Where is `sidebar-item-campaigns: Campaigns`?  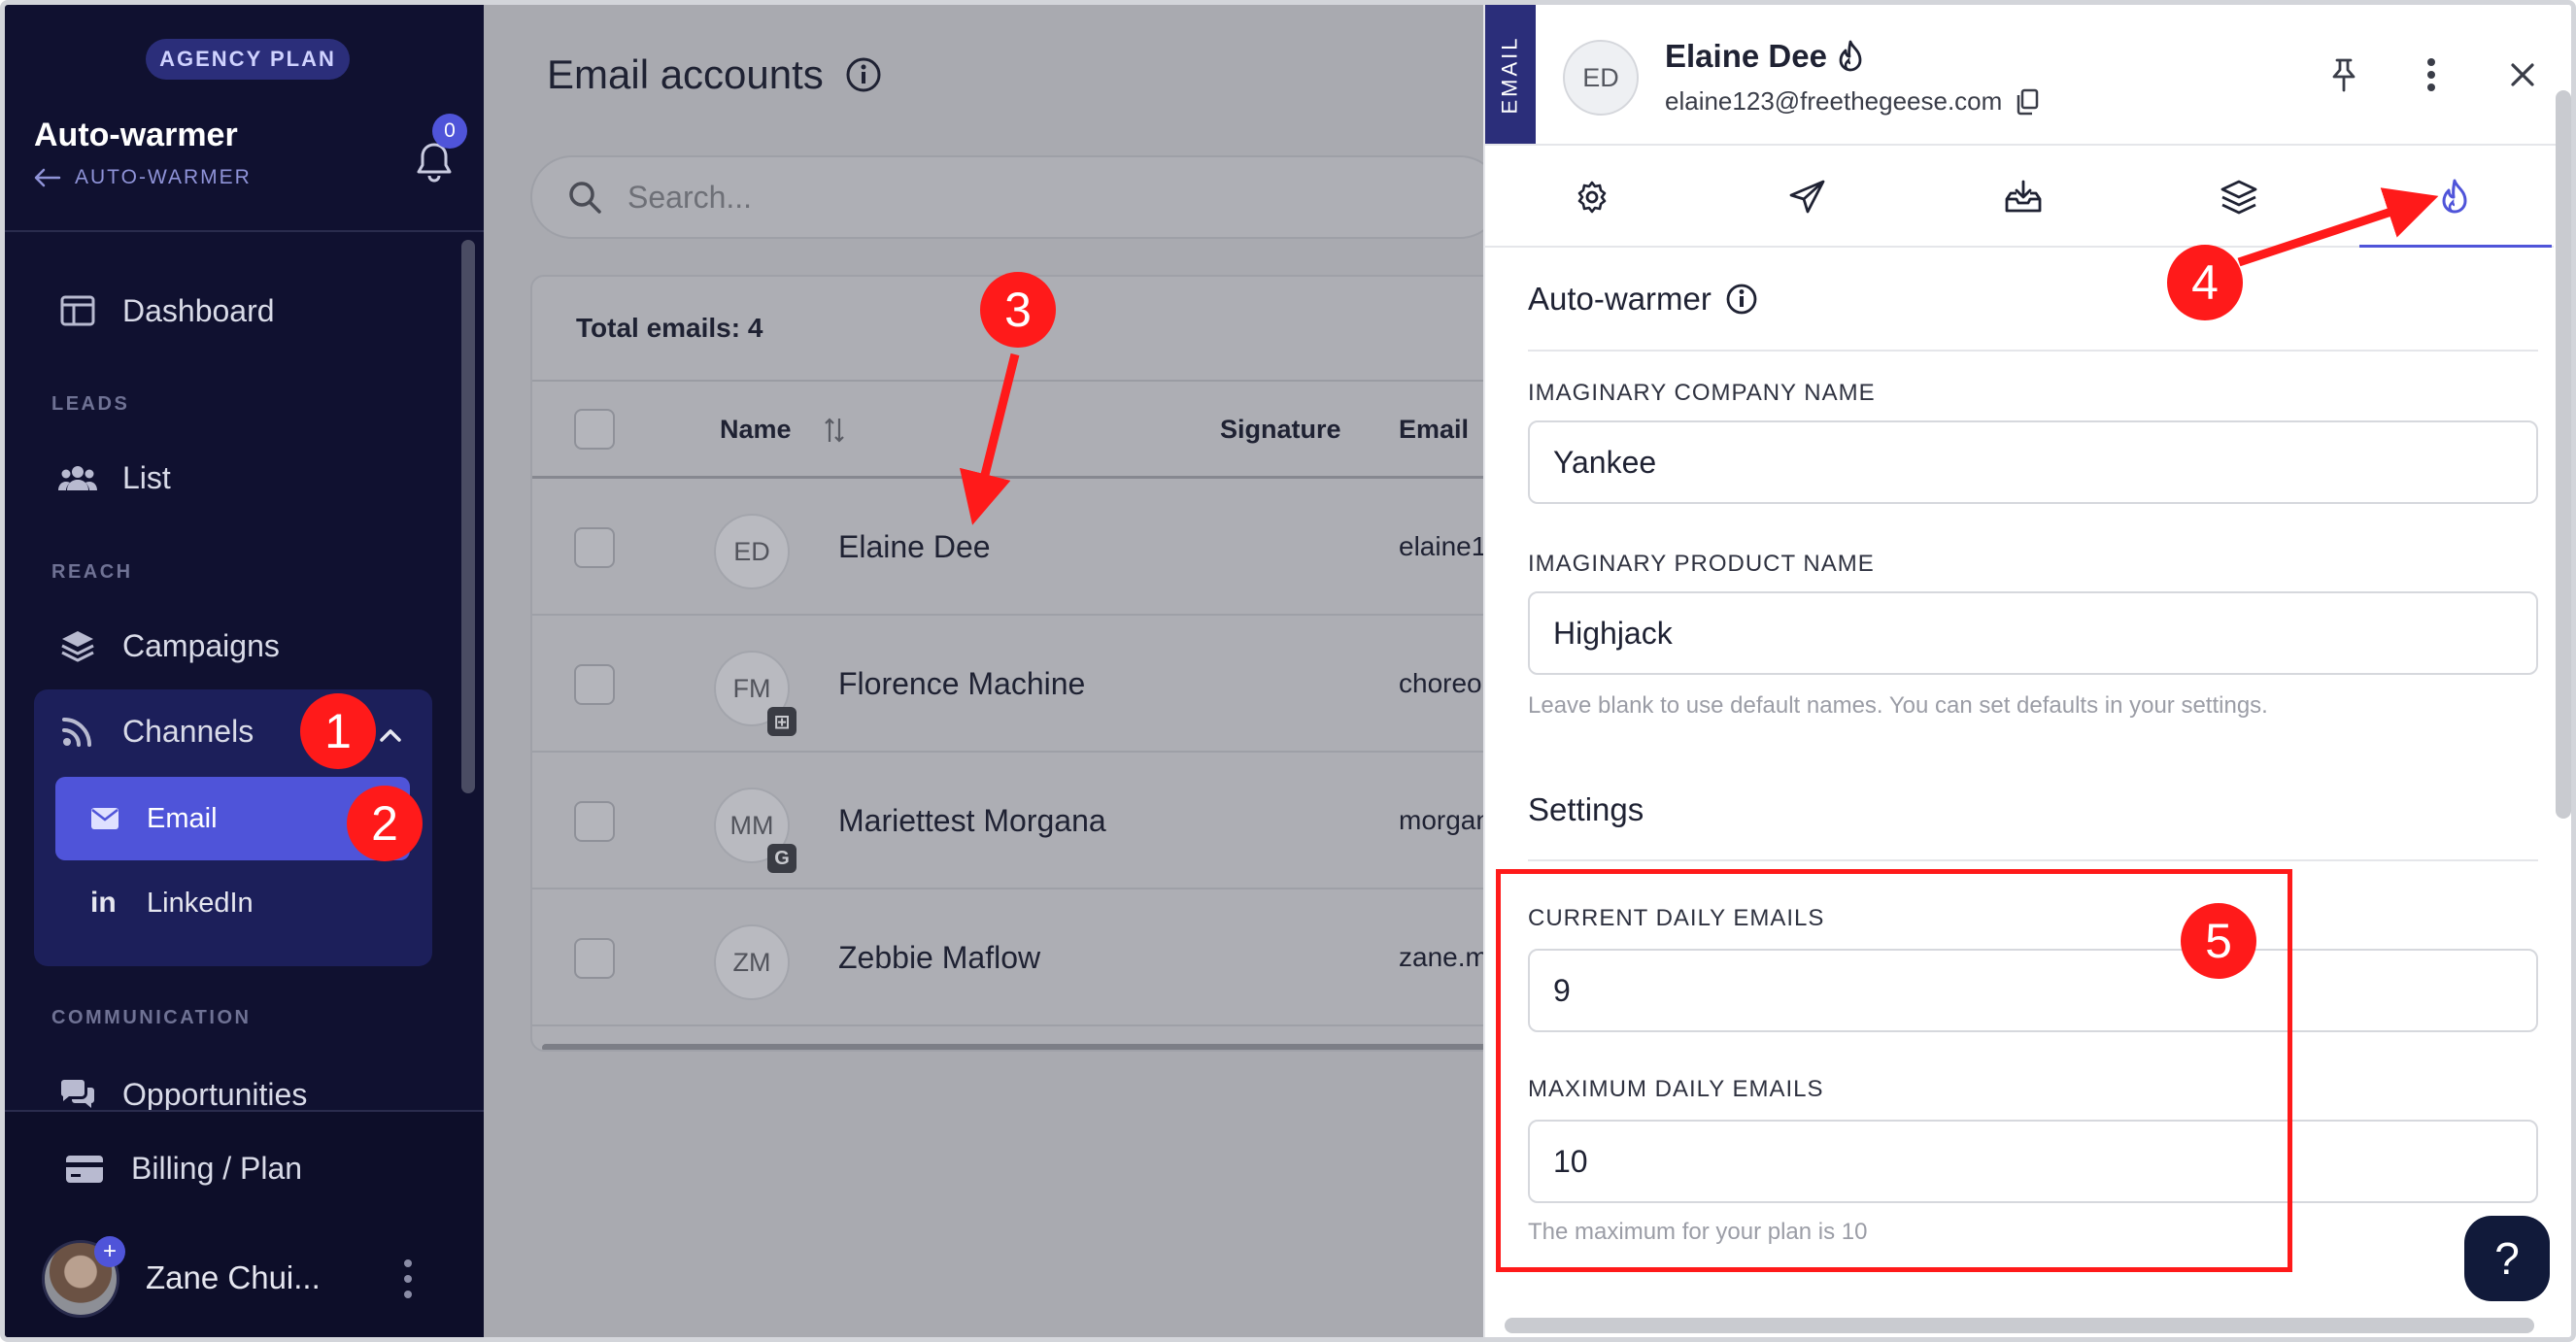 sidebar-item-campaigns: Campaigns is located at coordinates (169, 646).